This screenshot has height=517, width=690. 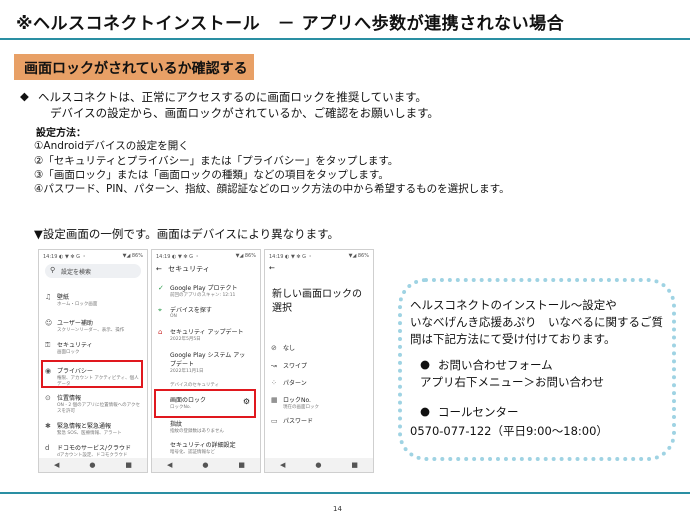 I want to click on search-placeholder: 設定を検索, so click(x=76, y=272).